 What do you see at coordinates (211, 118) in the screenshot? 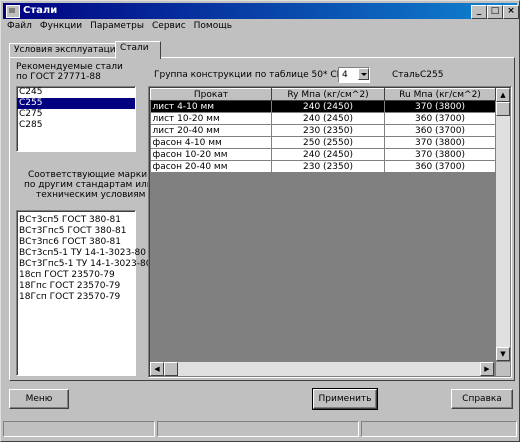
I see `cell-prokat: лист 10-20 мм` at bounding box center [211, 118].